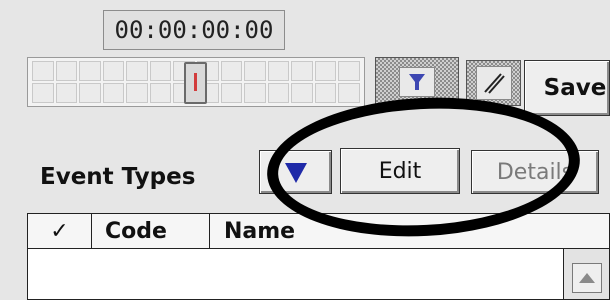 This screenshot has height=300, width=610. I want to click on save-button: Save, so click(567, 88).